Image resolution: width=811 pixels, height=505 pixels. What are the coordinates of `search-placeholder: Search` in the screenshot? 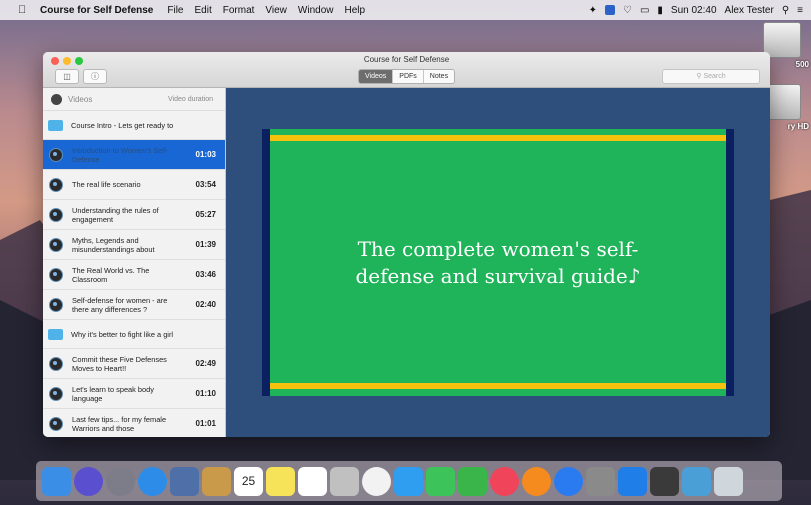 It's located at (714, 76).